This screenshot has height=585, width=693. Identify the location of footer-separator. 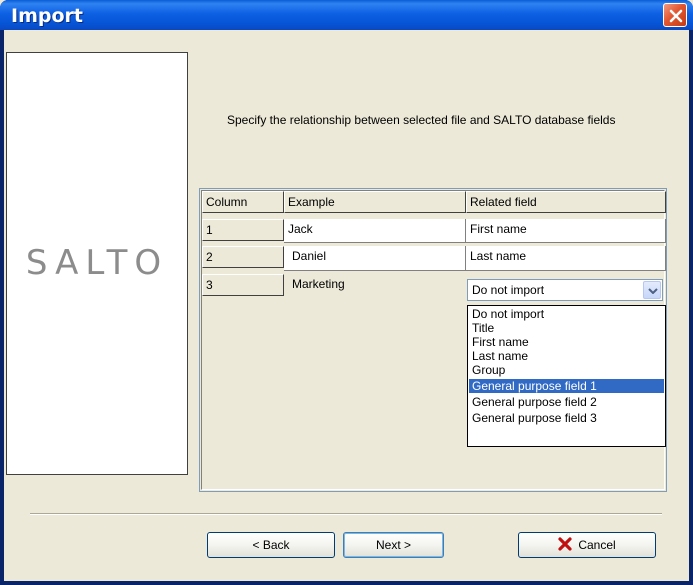
(346, 514).